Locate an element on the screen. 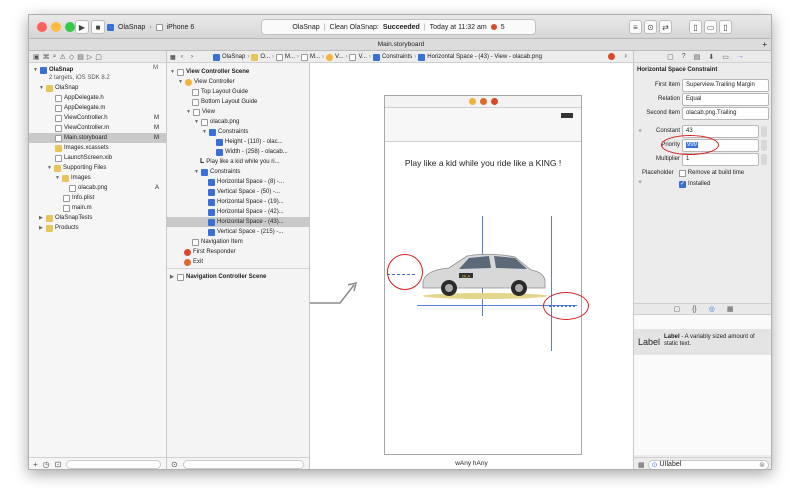  connections-inspector-icon: → is located at coordinates (740, 56).